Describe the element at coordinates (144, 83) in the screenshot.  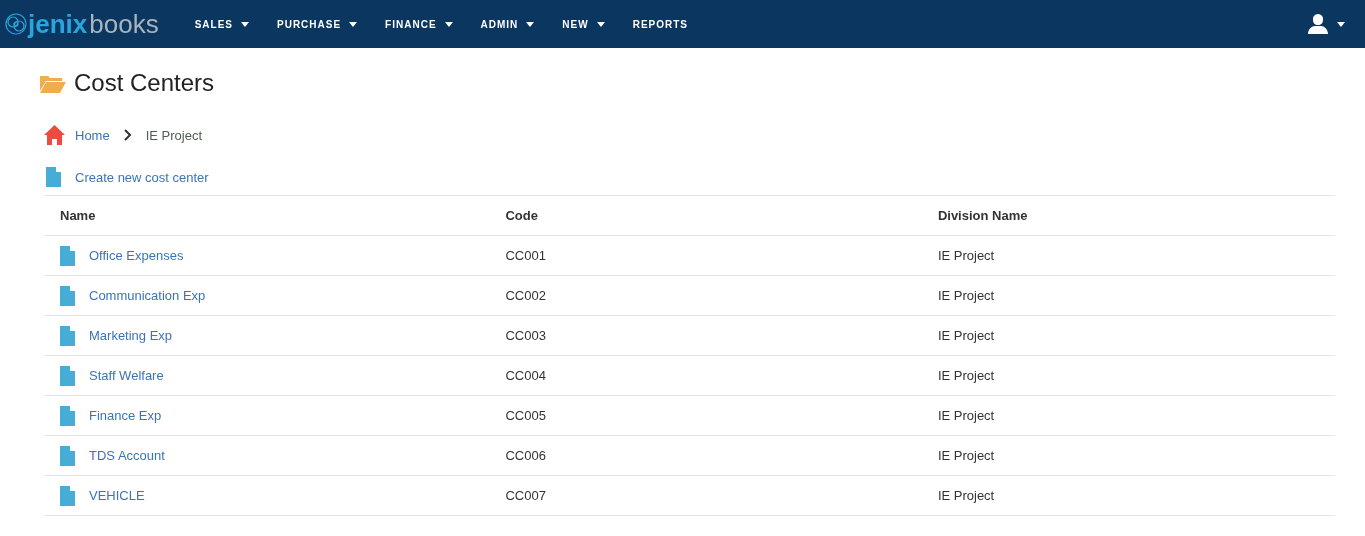
I see `page-title: Cost Centers` at that location.